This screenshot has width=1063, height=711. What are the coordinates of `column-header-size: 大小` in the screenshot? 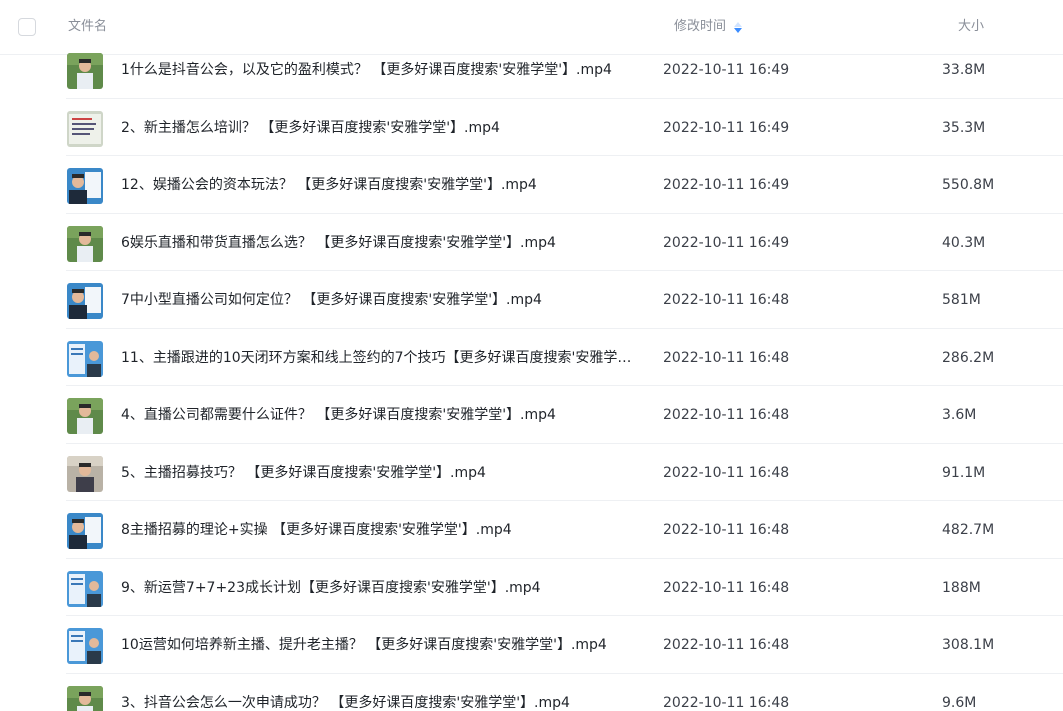 It's located at (971, 27).